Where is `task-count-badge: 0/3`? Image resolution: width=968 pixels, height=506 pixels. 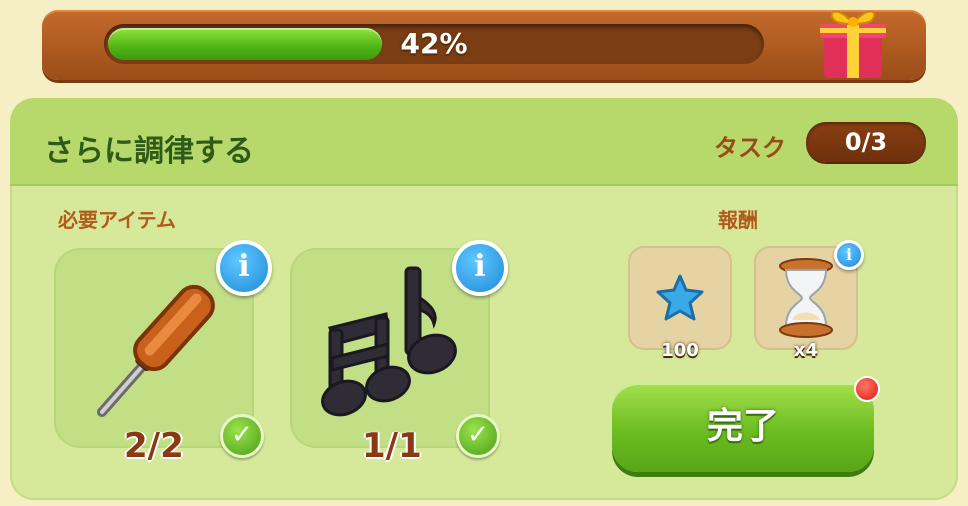 task-count-badge: 0/3 is located at coordinates (866, 142).